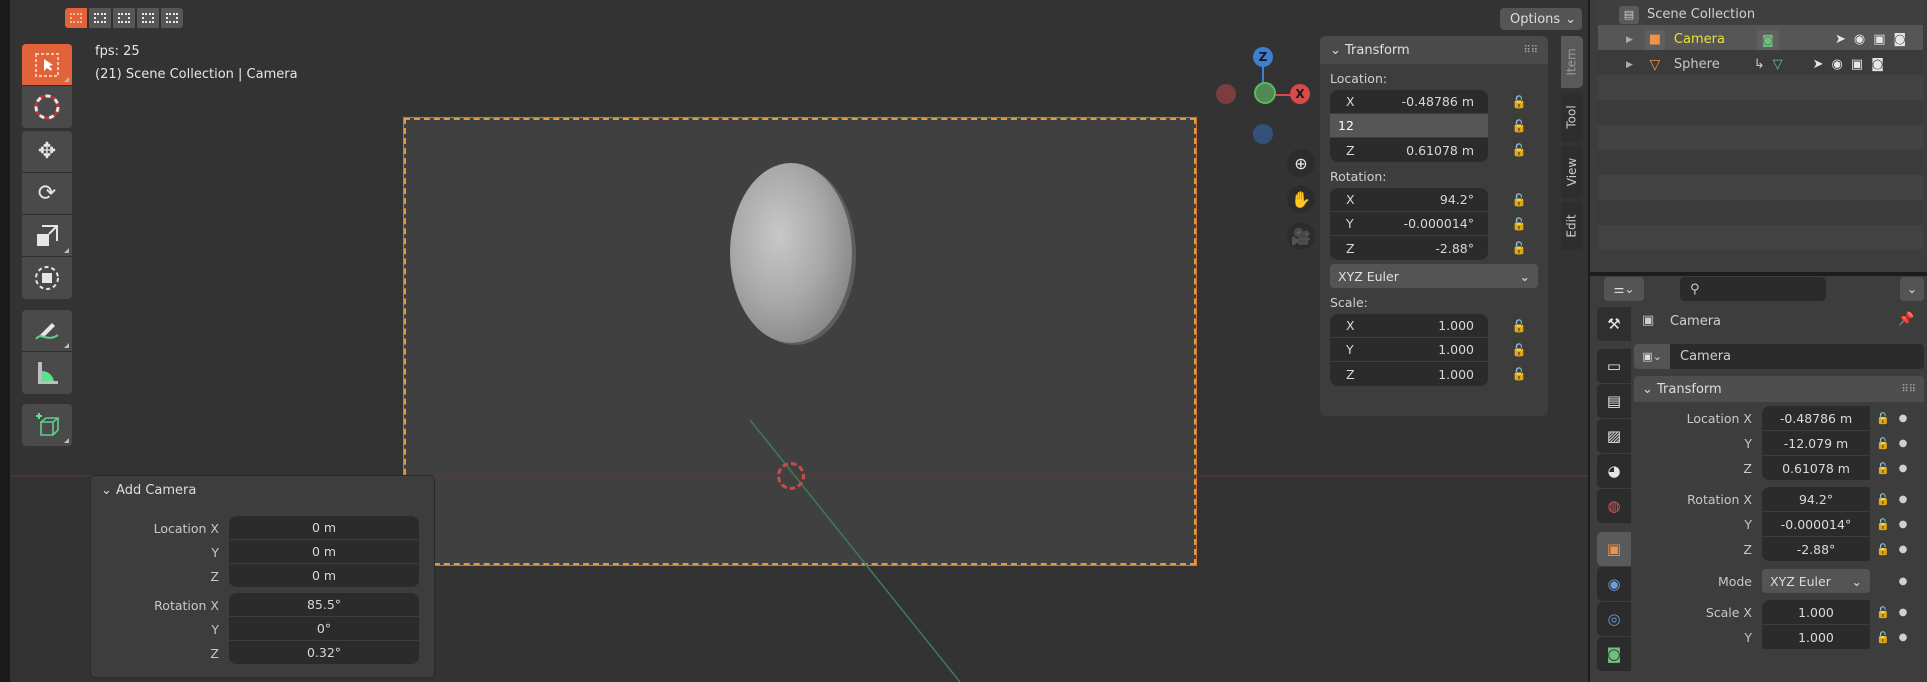  Describe the element at coordinates (1614, 654) in the screenshot. I see `camera-data-properties-tab: ◙` at that location.